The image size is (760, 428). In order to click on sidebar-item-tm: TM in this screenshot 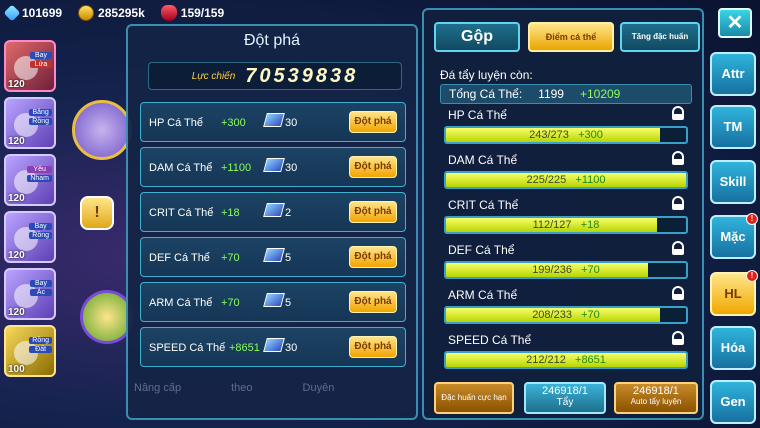, I will do `click(733, 127)`.